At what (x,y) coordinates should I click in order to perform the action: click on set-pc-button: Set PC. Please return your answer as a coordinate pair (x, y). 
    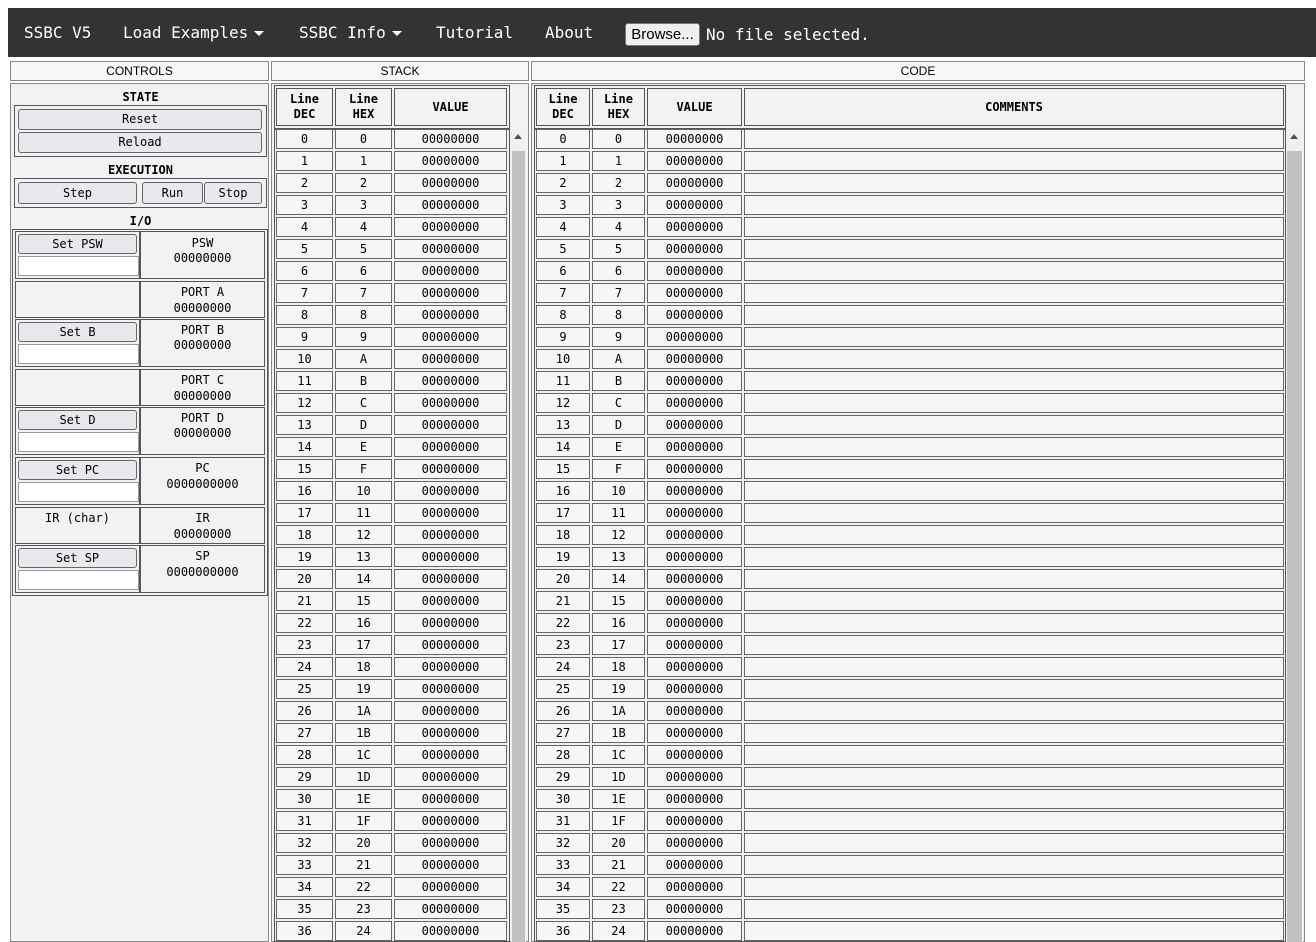
    Looking at the image, I should click on (77, 470).